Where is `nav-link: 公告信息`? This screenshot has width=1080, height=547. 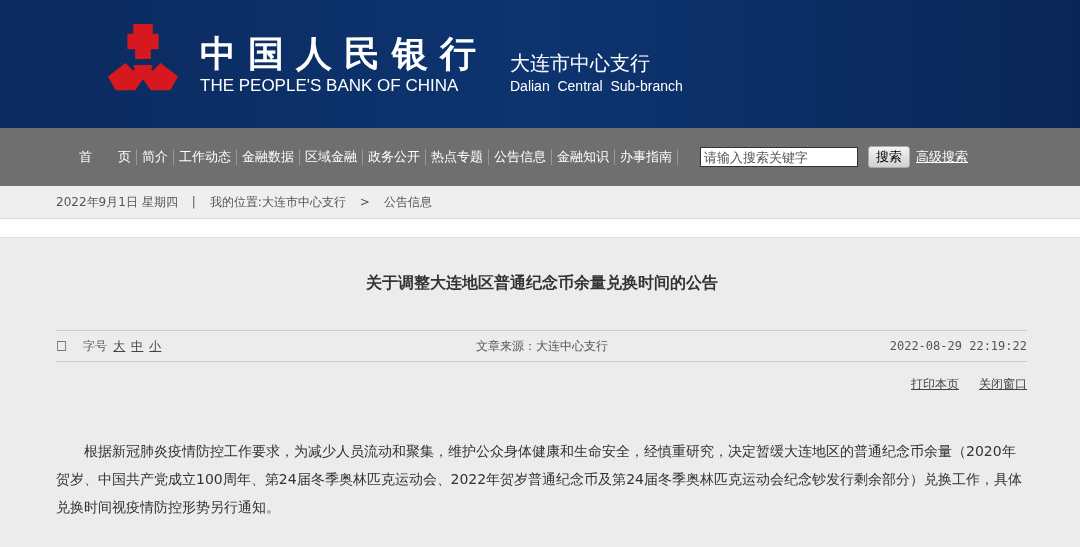
nav-link: 公告信息 is located at coordinates (520, 157).